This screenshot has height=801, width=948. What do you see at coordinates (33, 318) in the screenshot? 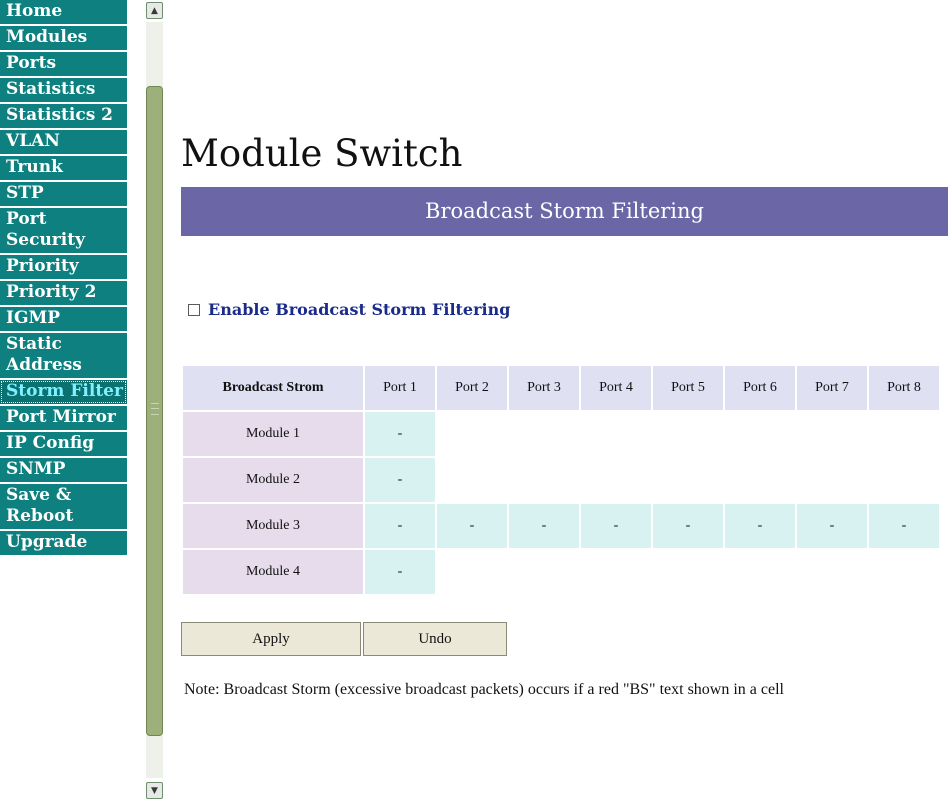
I see `sidebar-item-label: IGMP` at bounding box center [33, 318].